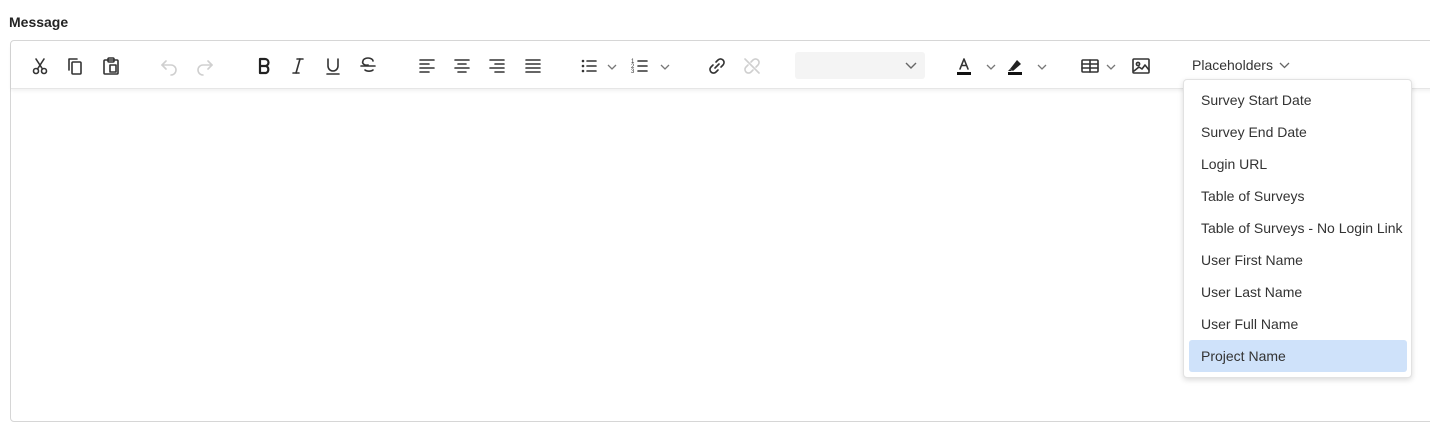 The height and width of the screenshot is (422, 1430). Describe the element at coordinates (1100, 66) in the screenshot. I see `insert-table-button` at that location.